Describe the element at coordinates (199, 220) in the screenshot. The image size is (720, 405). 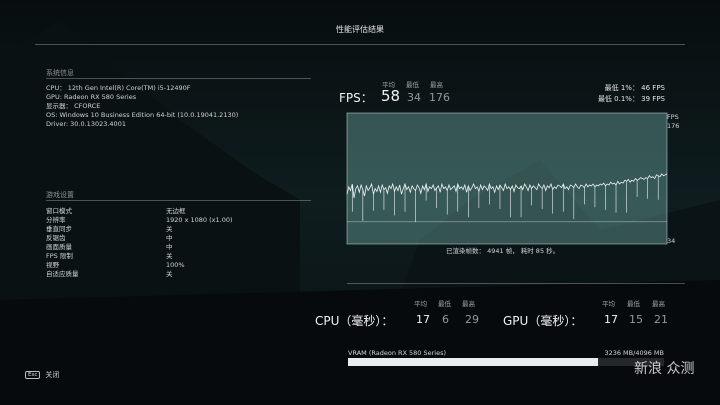
I see `setting-value: 1920 x 1080 (x1.00)` at that location.